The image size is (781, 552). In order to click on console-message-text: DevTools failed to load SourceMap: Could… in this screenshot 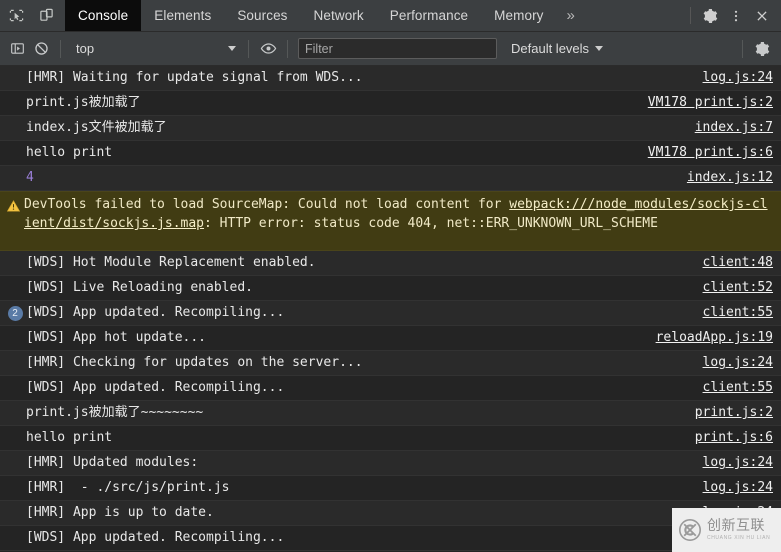, I will do `click(397, 212)`.